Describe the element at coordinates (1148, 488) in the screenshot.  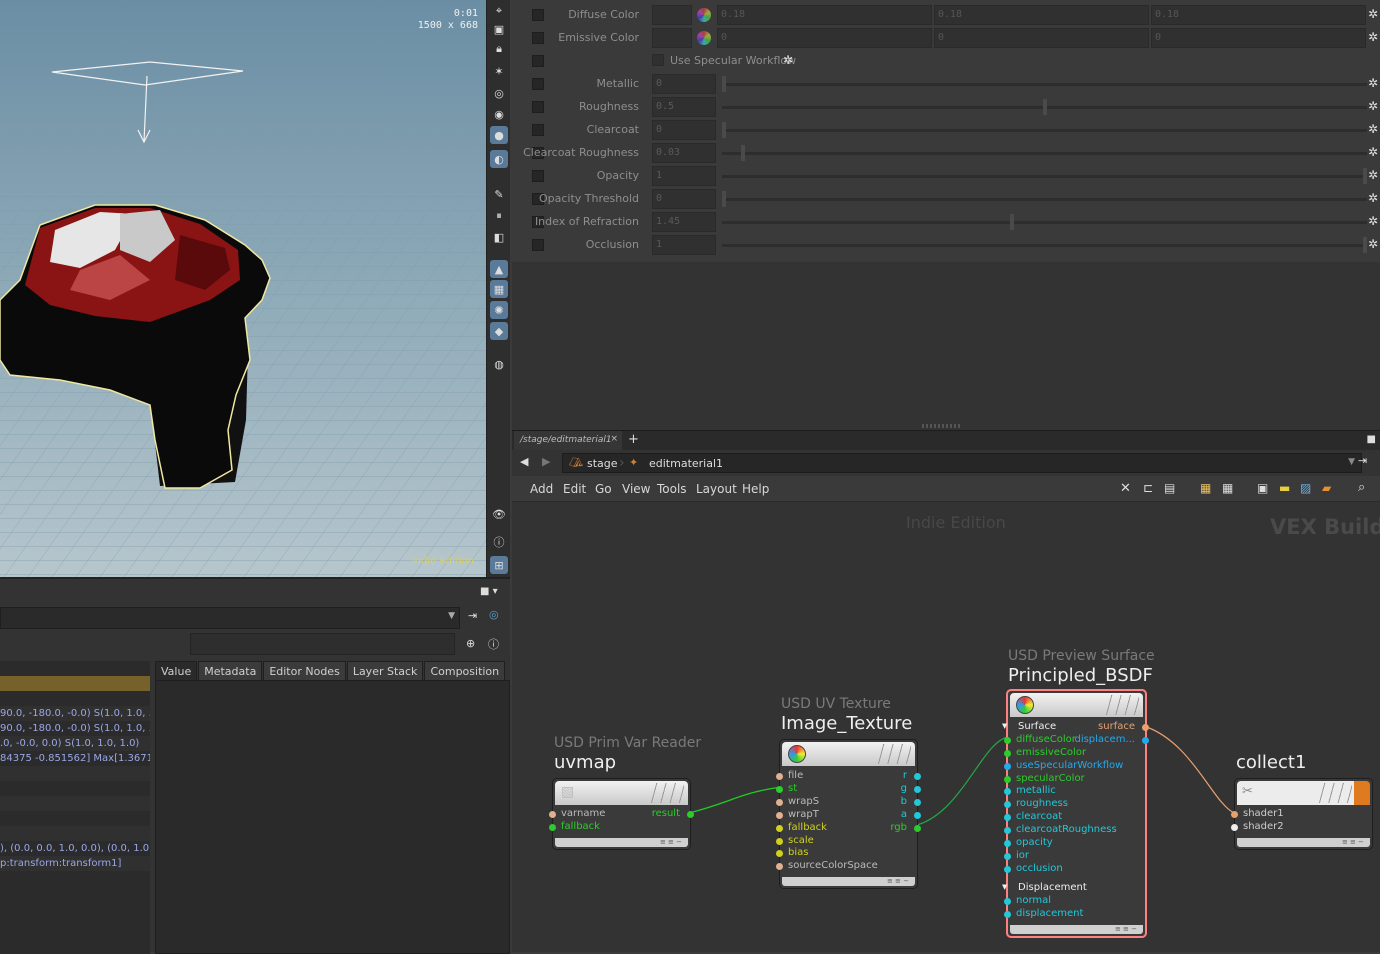
I see `tree-icon: ⊏` at that location.